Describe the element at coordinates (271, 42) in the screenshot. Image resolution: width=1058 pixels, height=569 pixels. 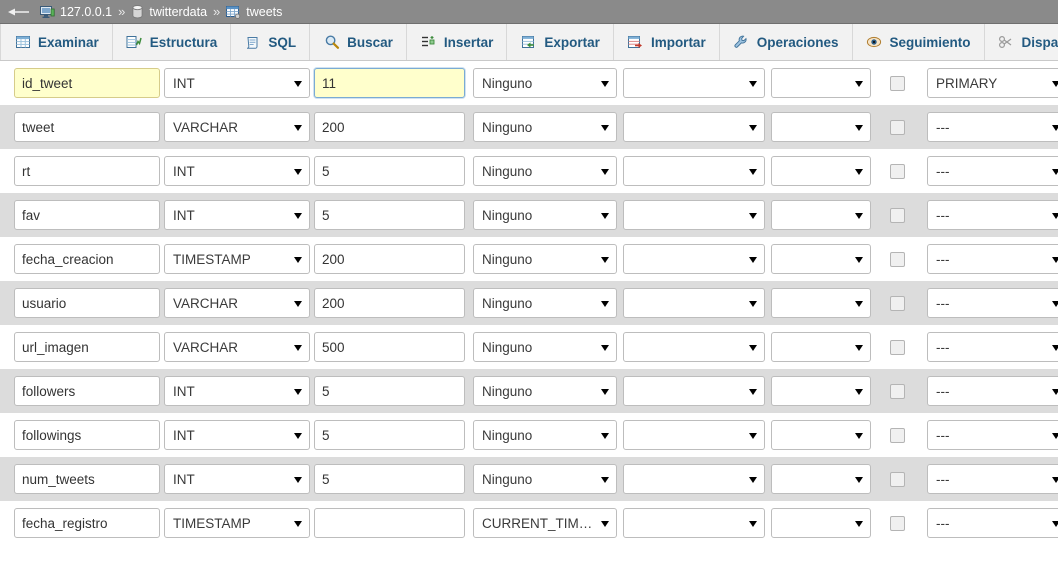
I see `tab-sql: SQL` at that location.